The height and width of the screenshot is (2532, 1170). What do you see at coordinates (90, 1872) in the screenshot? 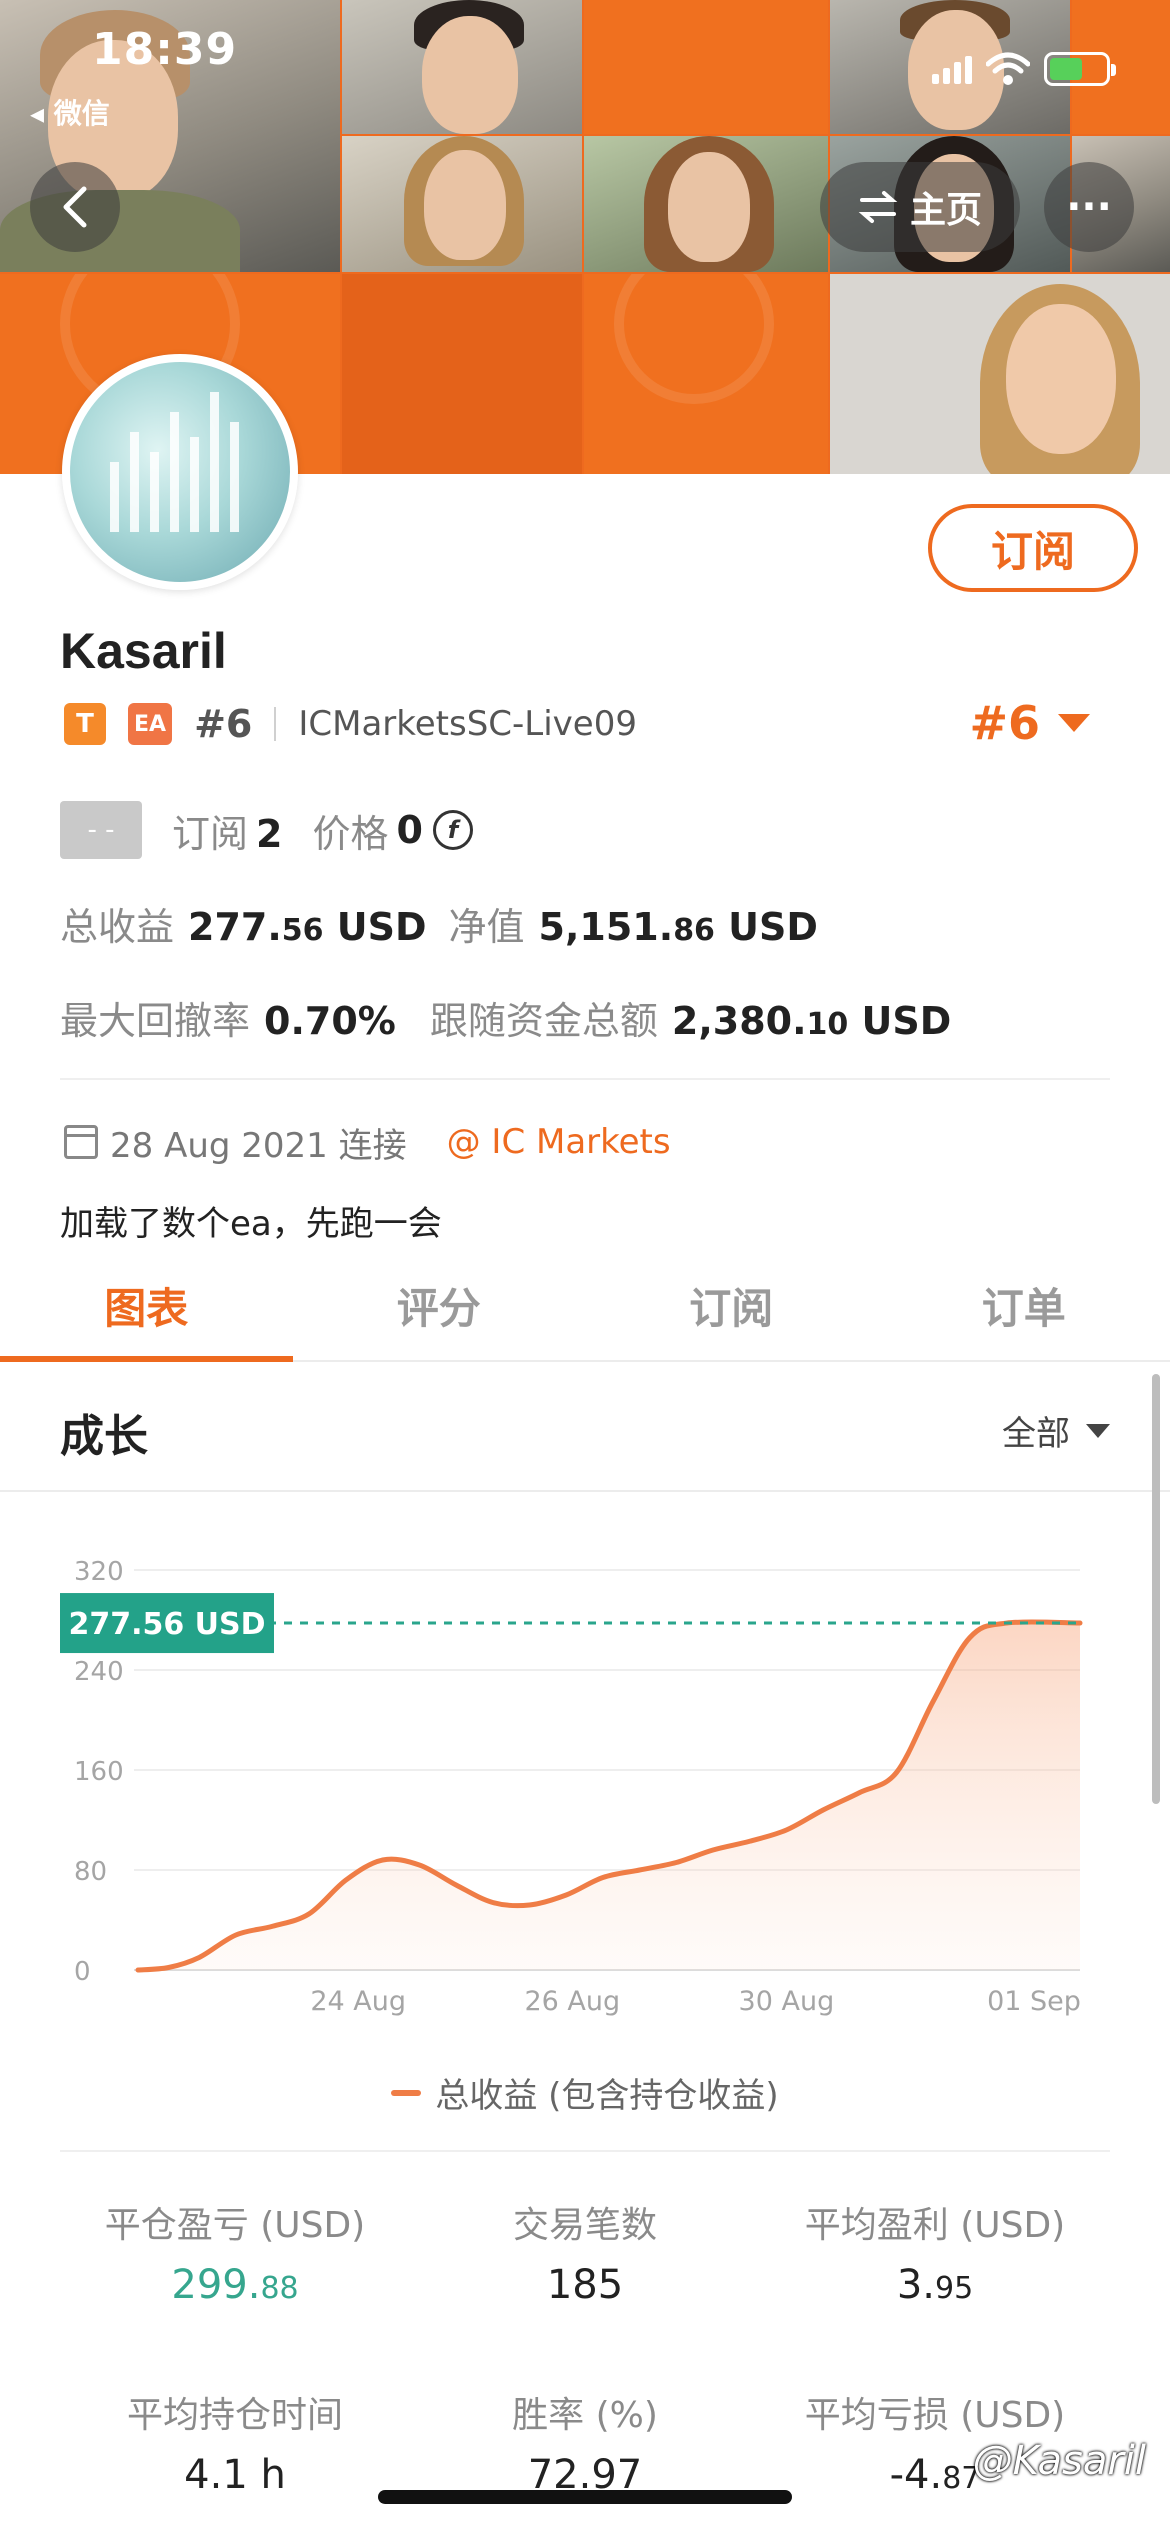
I see `y-tick-label: 80` at bounding box center [90, 1872].